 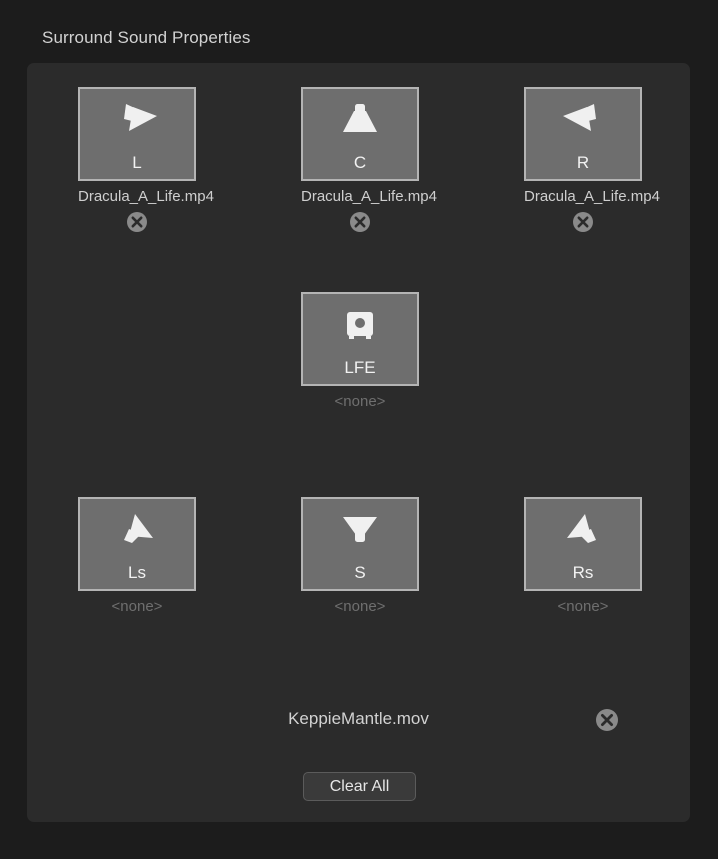 What do you see at coordinates (360, 122) in the screenshot?
I see `speaker-cone-center-icon` at bounding box center [360, 122].